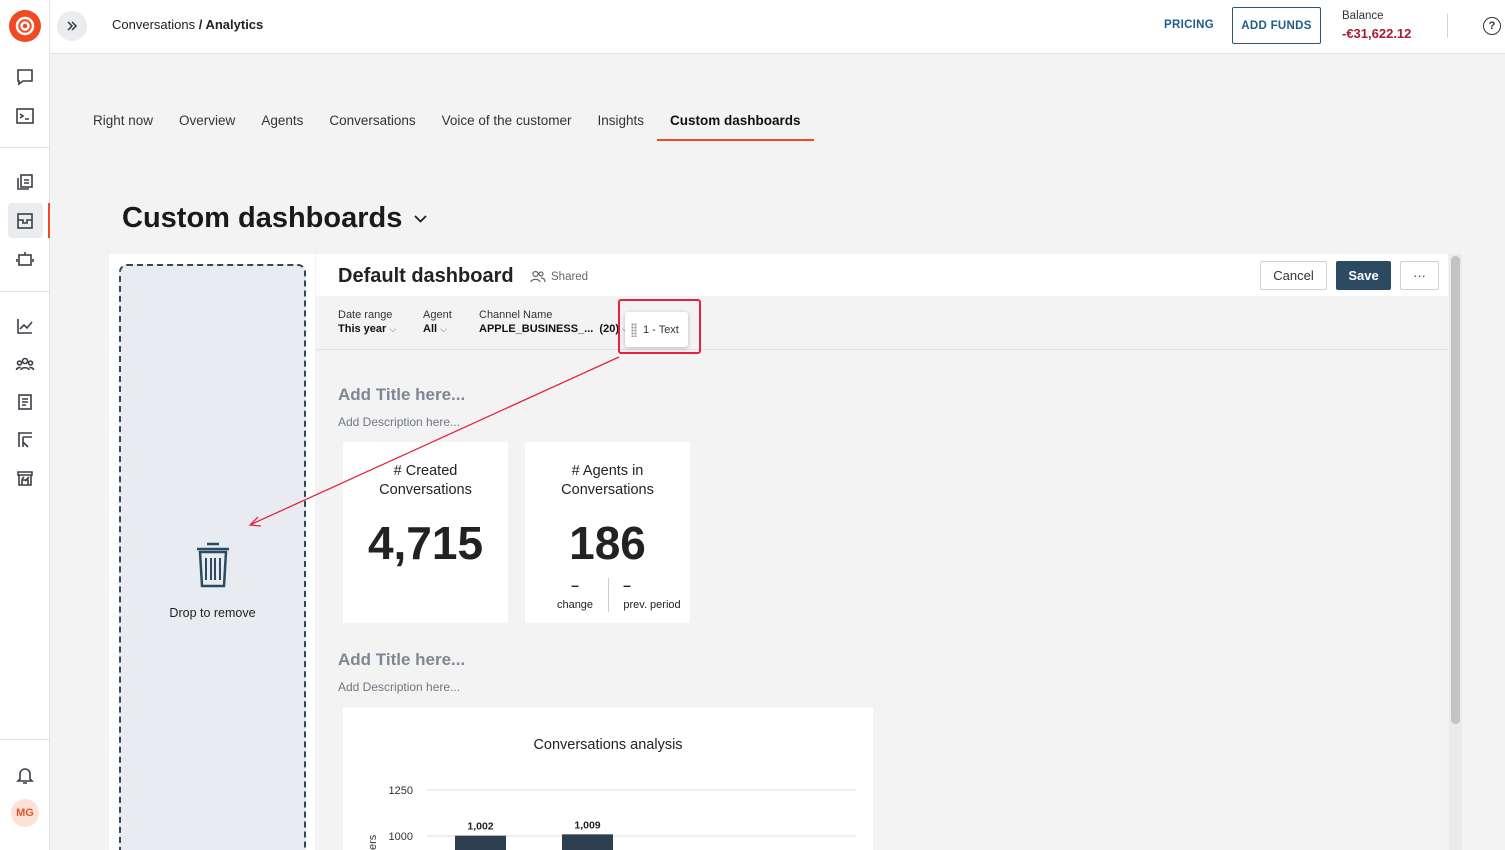 This screenshot has height=850, width=1505. I want to click on tab-agents: Agents, so click(282, 127).